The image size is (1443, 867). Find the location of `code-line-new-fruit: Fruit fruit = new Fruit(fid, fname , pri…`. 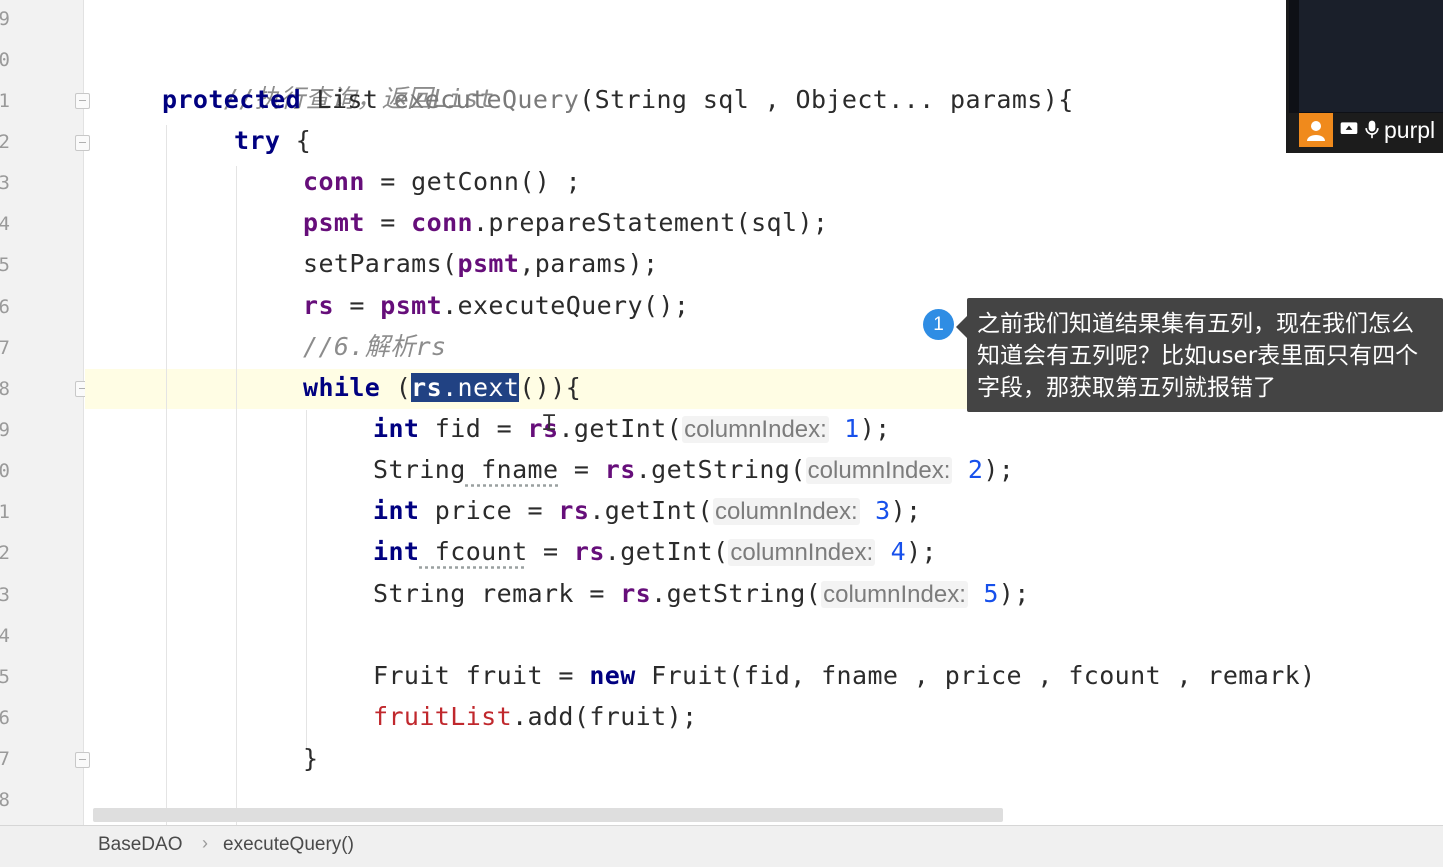

code-line-new-fruit: Fruit fruit = new Fruit(fid, fname , pri… is located at coordinates (844, 676).